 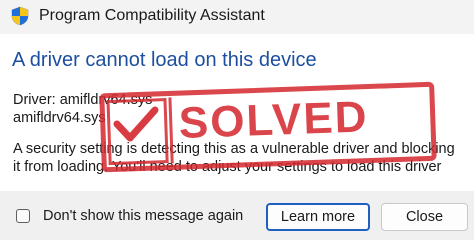 What do you see at coordinates (152, 15) in the screenshot?
I see `window-title: Program Compatibility Assistant` at bounding box center [152, 15].